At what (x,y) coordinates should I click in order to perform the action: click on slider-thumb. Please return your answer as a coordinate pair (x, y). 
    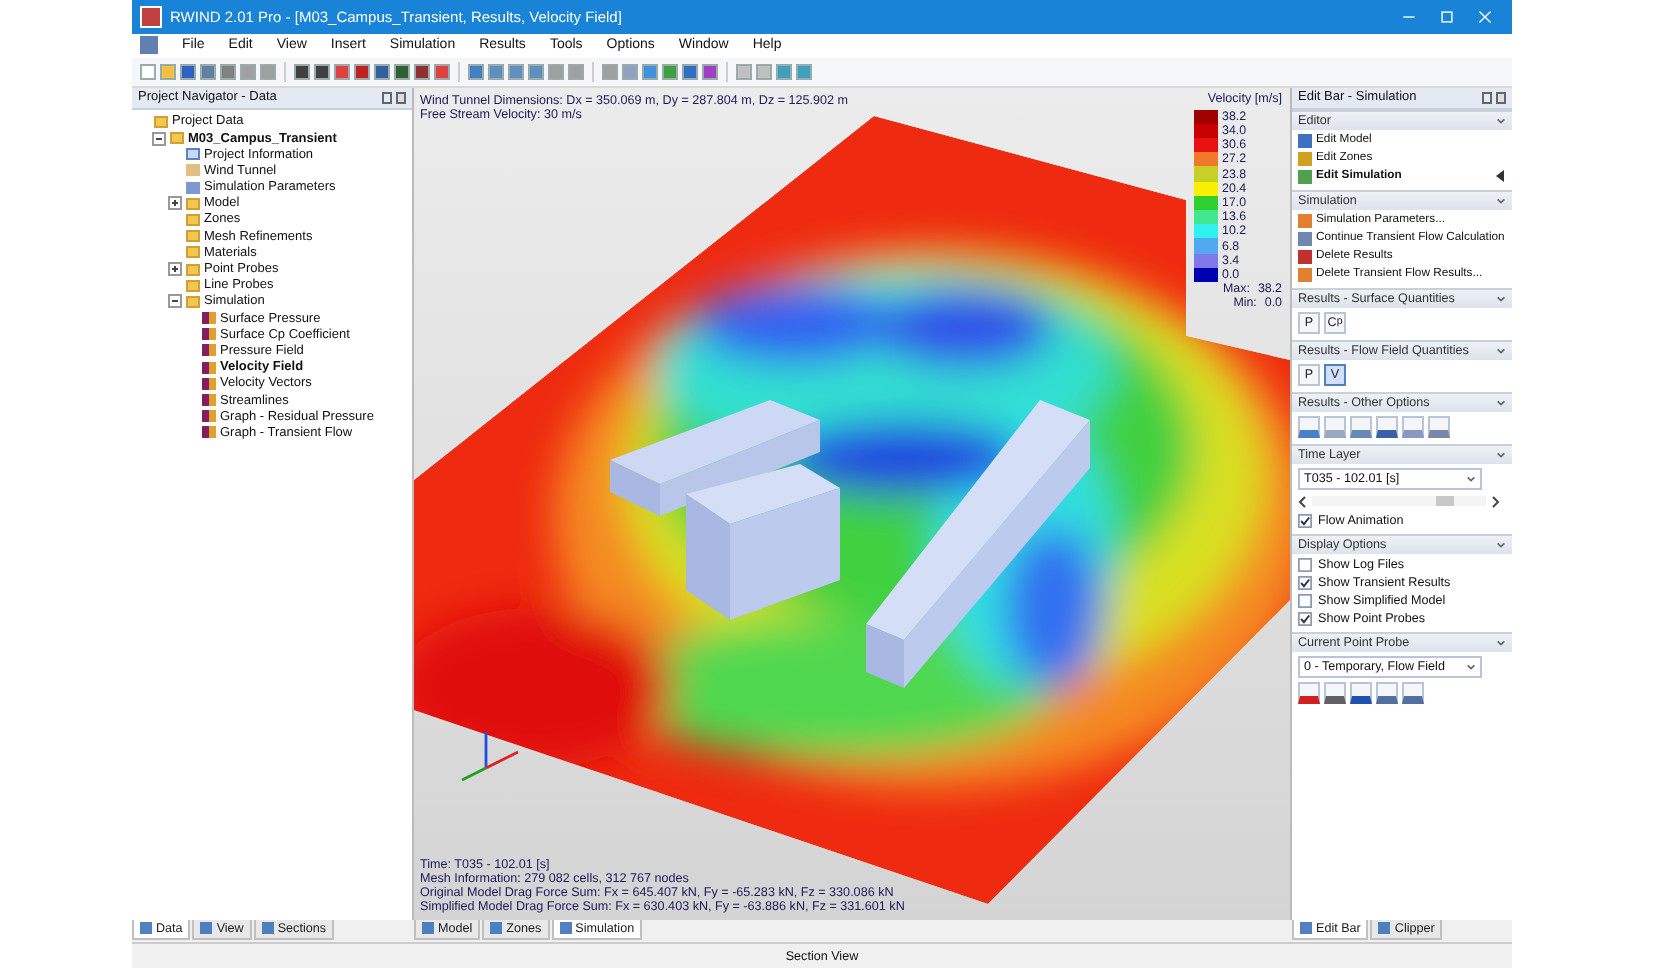
    Looking at the image, I should click on (1445, 501).